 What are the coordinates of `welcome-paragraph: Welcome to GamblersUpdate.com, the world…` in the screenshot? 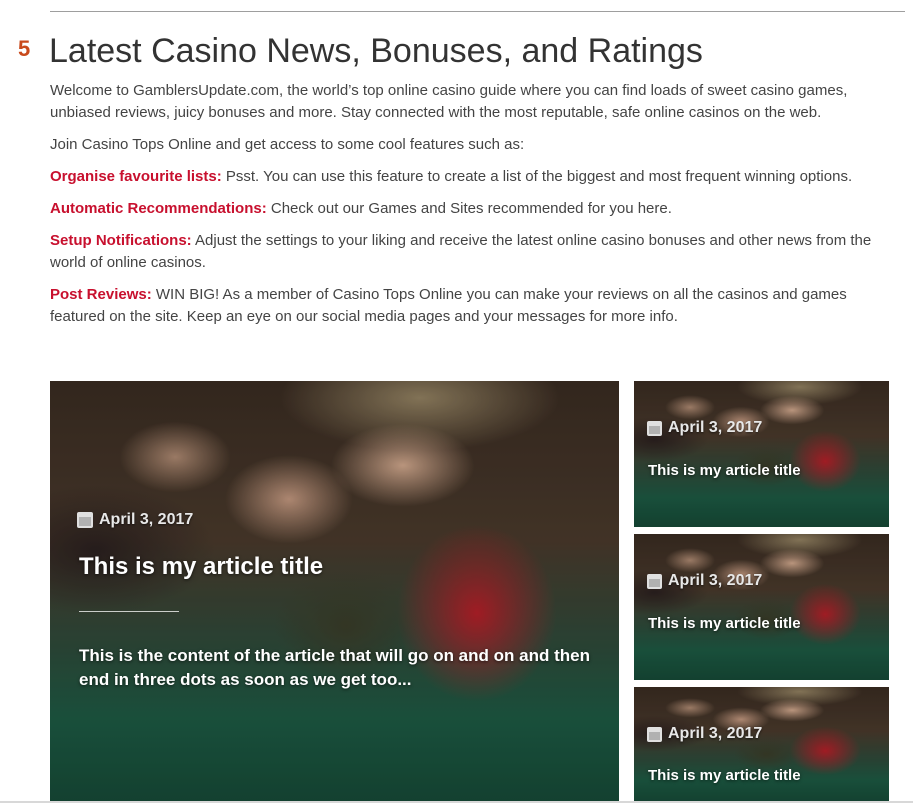 It's located at (449, 101).